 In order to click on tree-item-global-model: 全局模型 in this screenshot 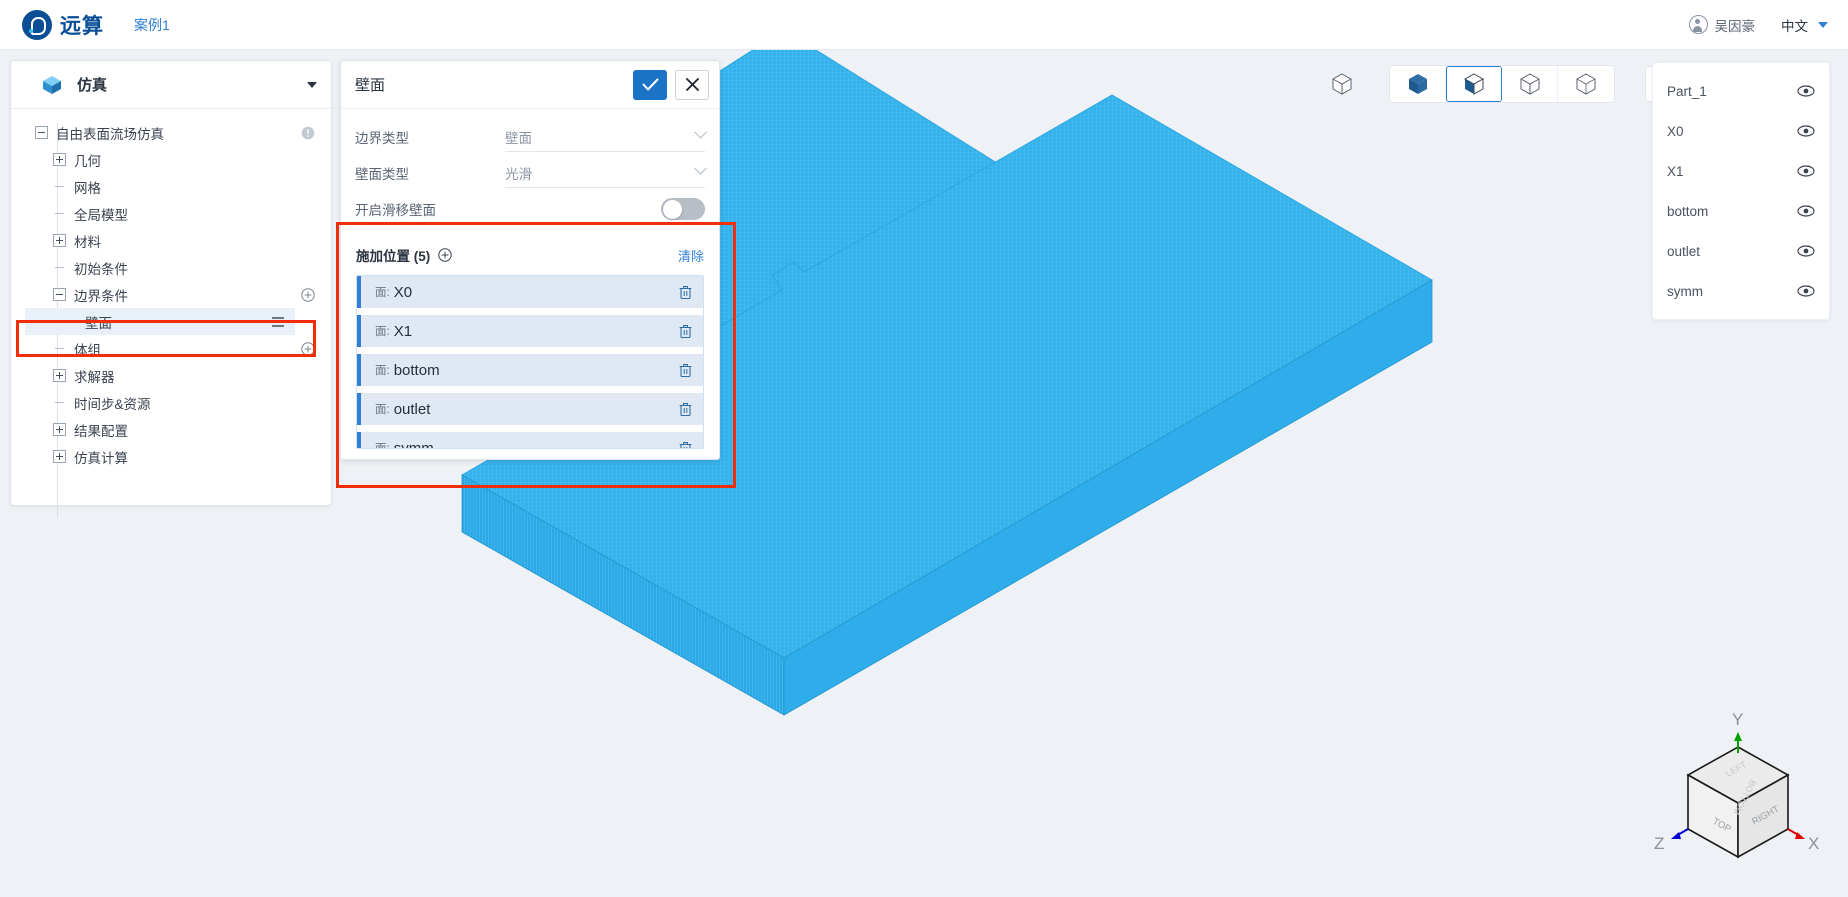, I will do `click(171, 213)`.